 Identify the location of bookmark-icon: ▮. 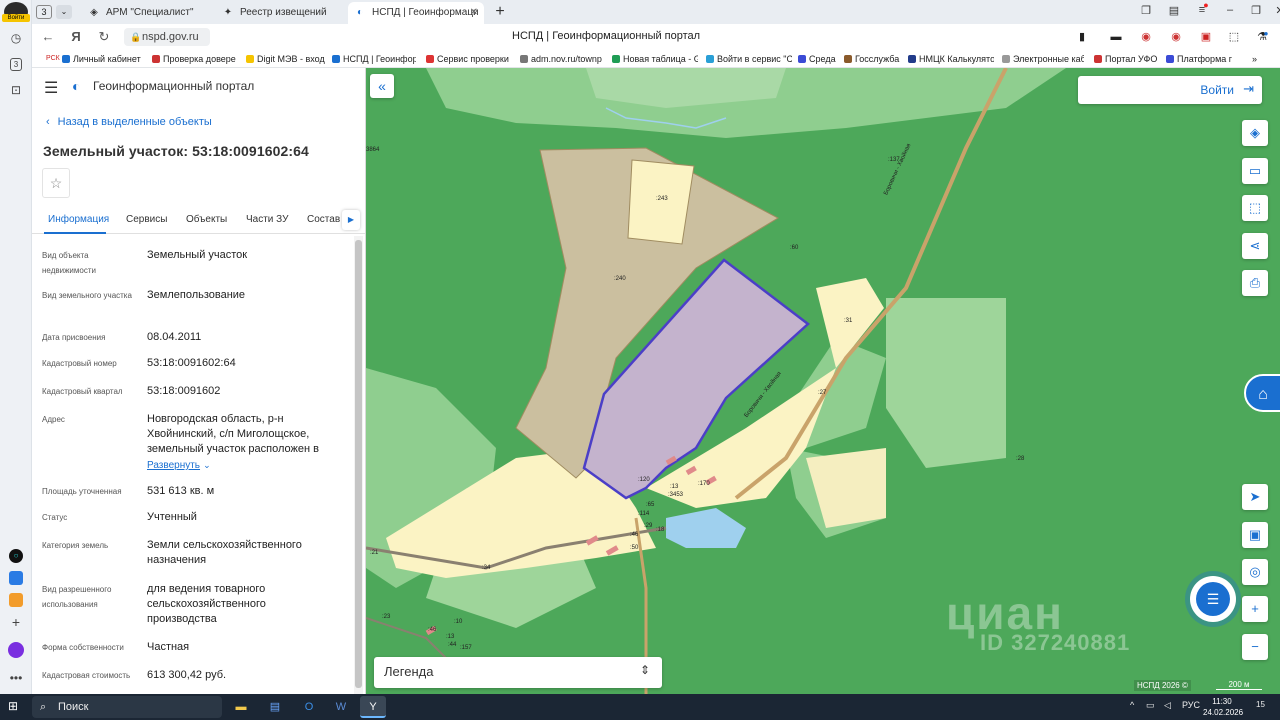
(1082, 37).